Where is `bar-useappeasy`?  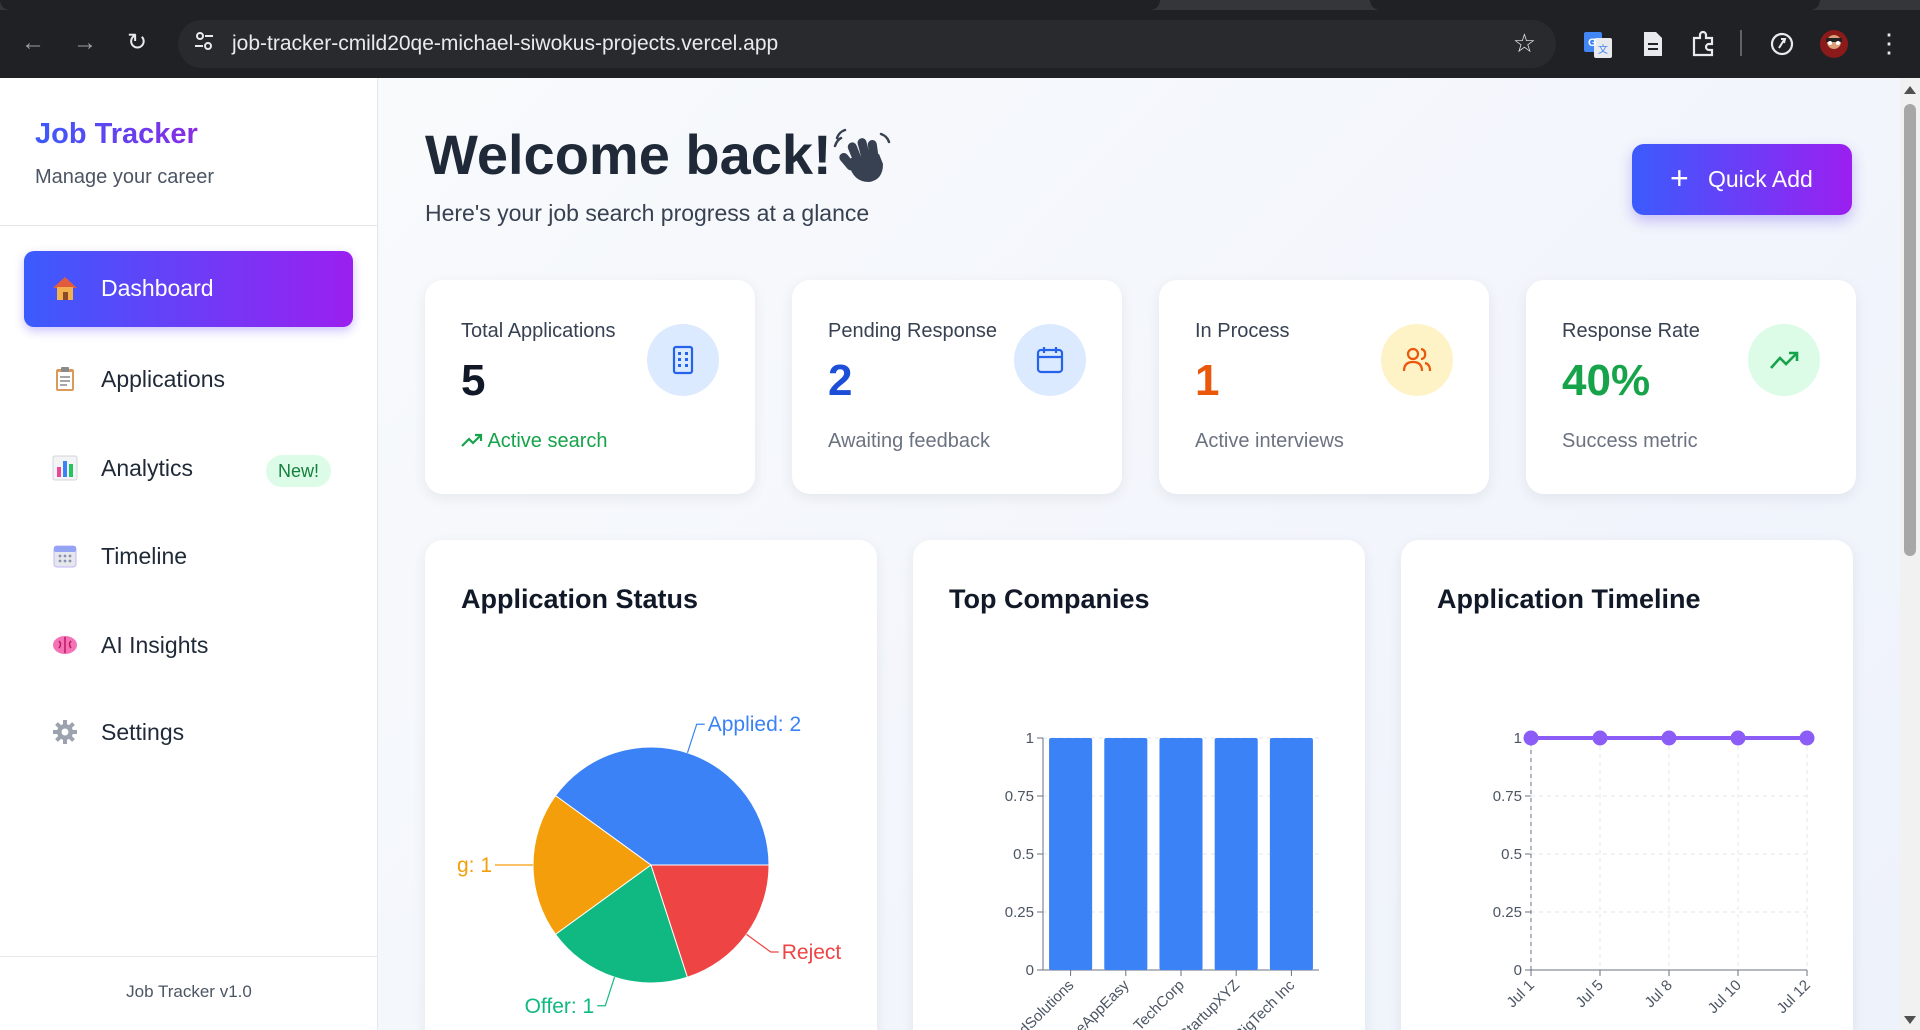
bar-useappeasy is located at coordinates (1126, 854).